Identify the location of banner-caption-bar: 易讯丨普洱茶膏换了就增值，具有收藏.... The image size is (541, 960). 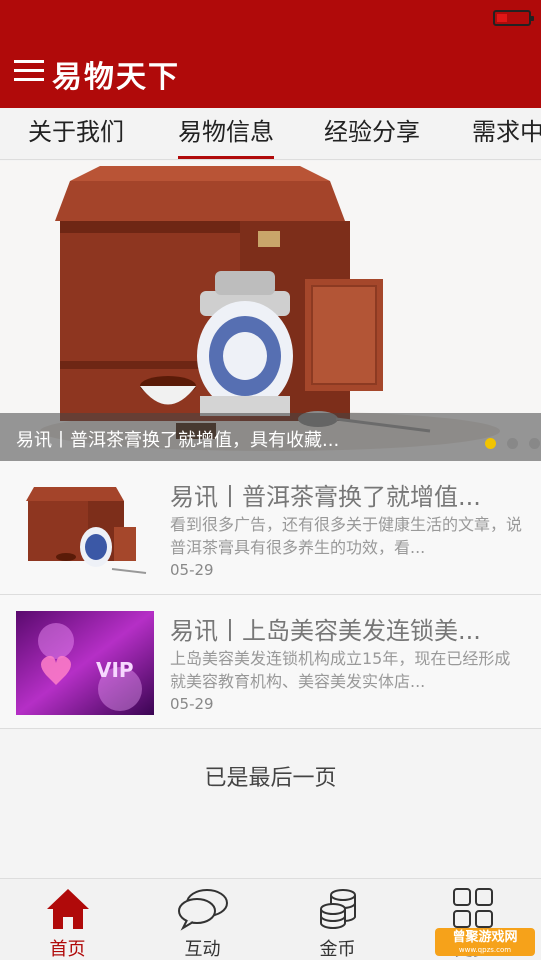
(270, 437).